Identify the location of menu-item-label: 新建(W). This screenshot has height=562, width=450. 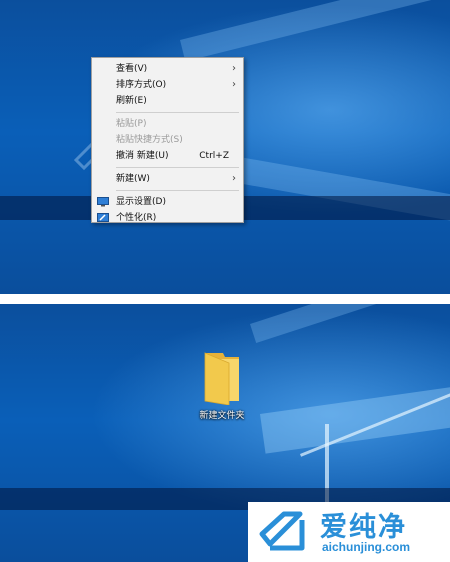
(133, 179).